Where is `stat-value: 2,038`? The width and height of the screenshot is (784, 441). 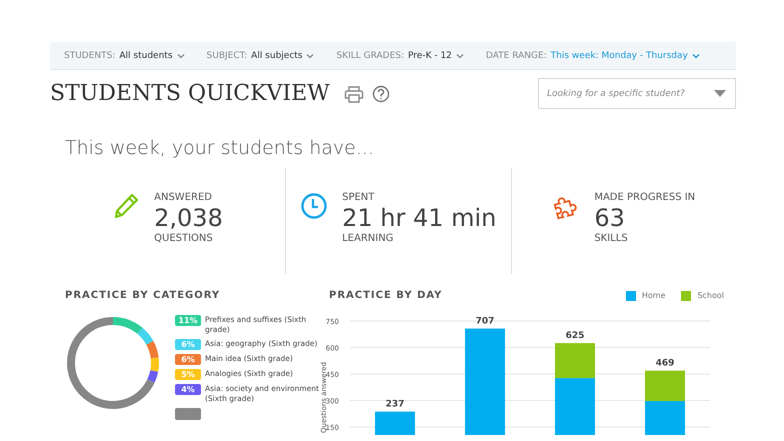 stat-value: 2,038 is located at coordinates (188, 218).